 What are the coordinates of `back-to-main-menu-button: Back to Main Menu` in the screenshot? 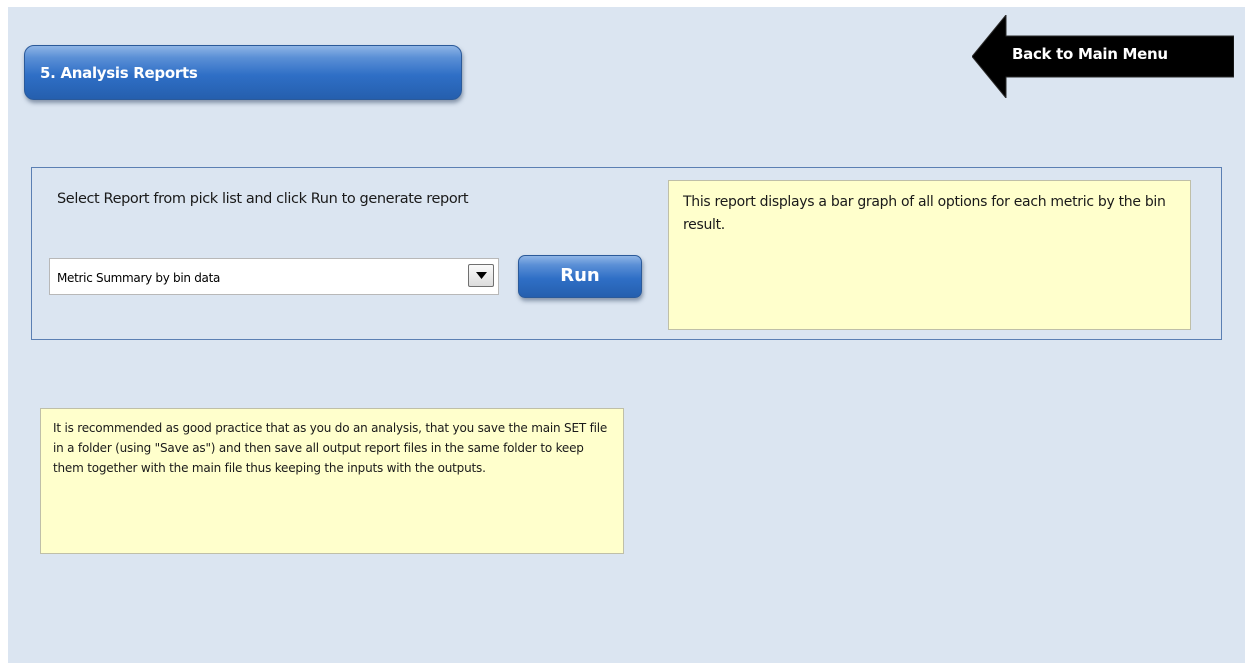 It's located at (1103, 56).